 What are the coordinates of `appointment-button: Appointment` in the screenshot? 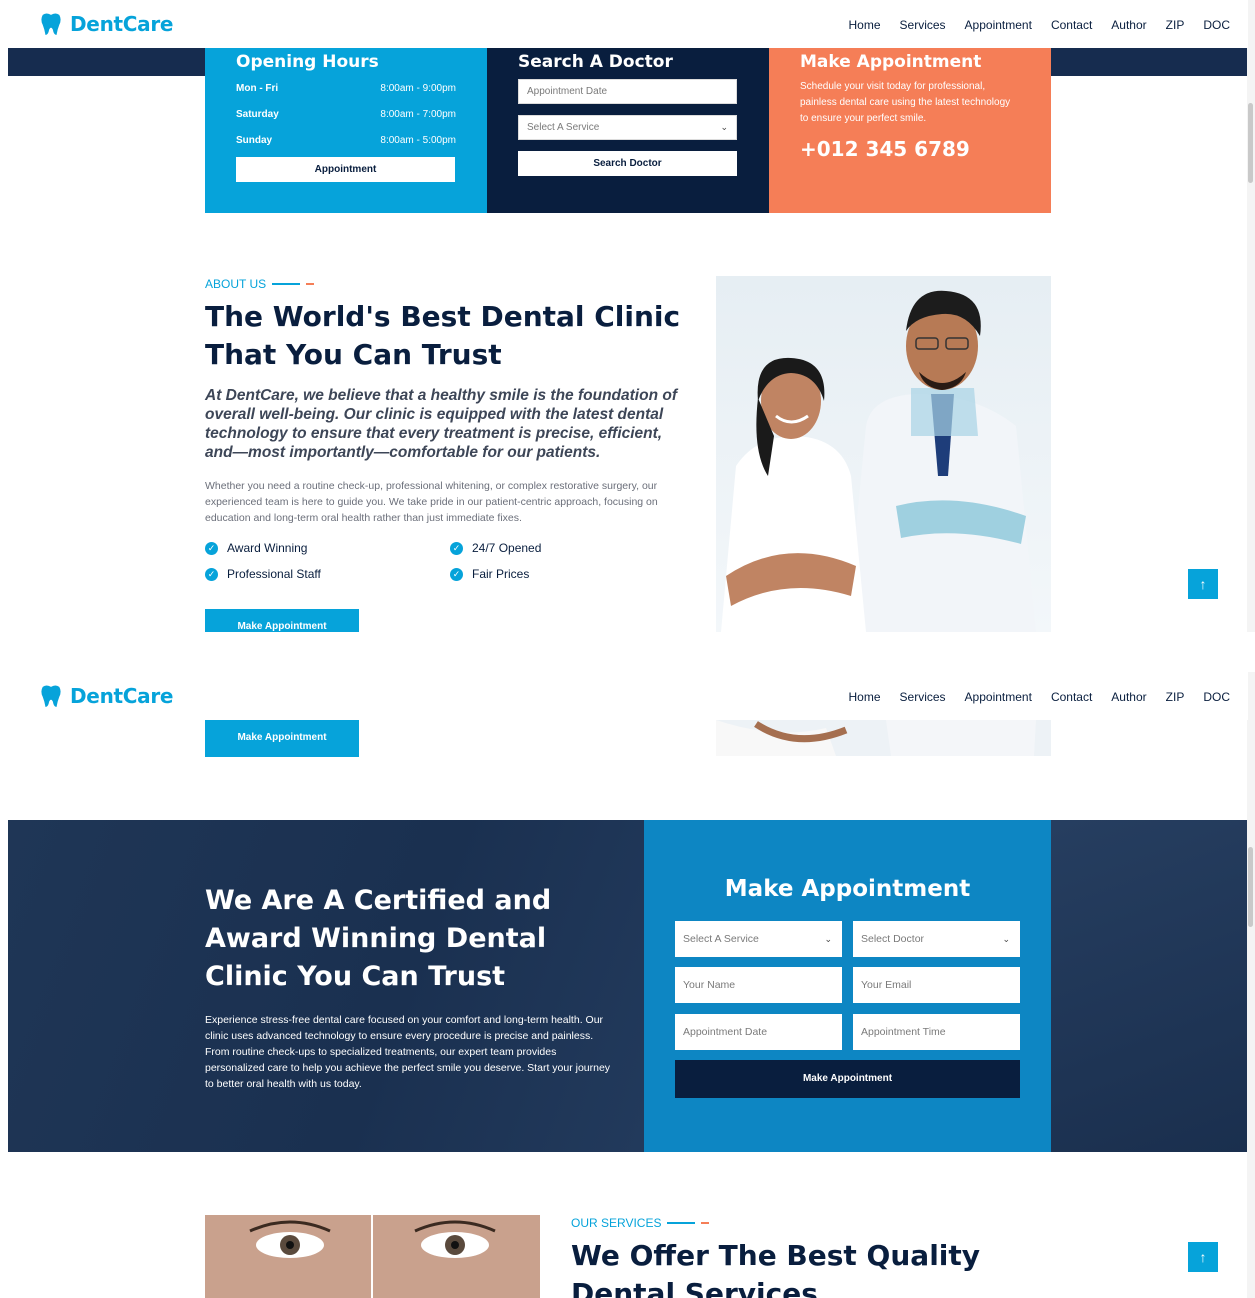 It's located at (345, 169).